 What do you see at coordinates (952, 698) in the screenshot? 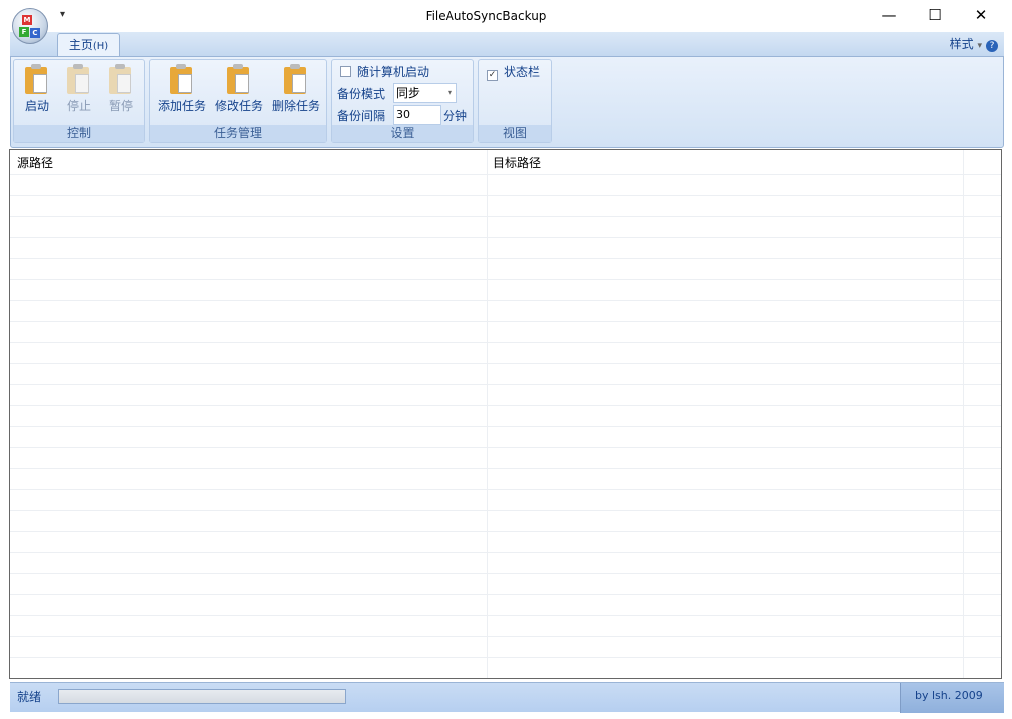
I see `credit-label: by lsh. 2009` at bounding box center [952, 698].